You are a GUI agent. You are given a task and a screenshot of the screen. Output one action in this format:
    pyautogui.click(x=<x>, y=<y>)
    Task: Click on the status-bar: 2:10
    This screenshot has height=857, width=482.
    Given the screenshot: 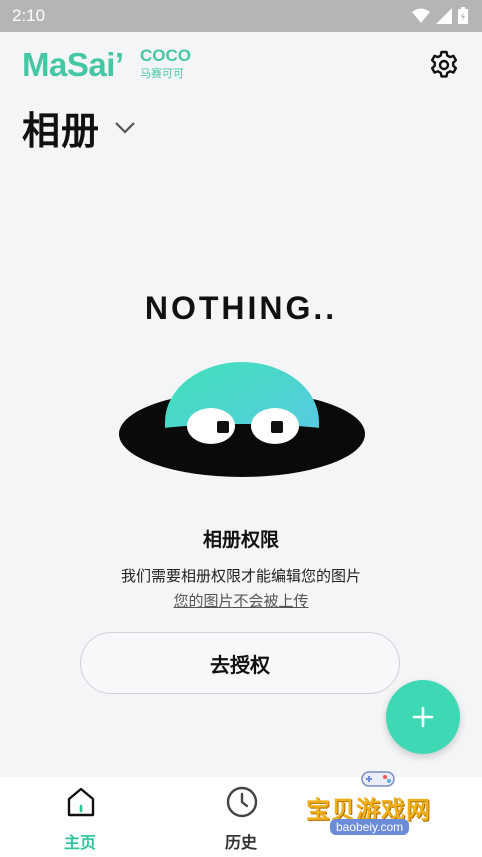 What is the action you would take?
    pyautogui.click(x=241, y=16)
    